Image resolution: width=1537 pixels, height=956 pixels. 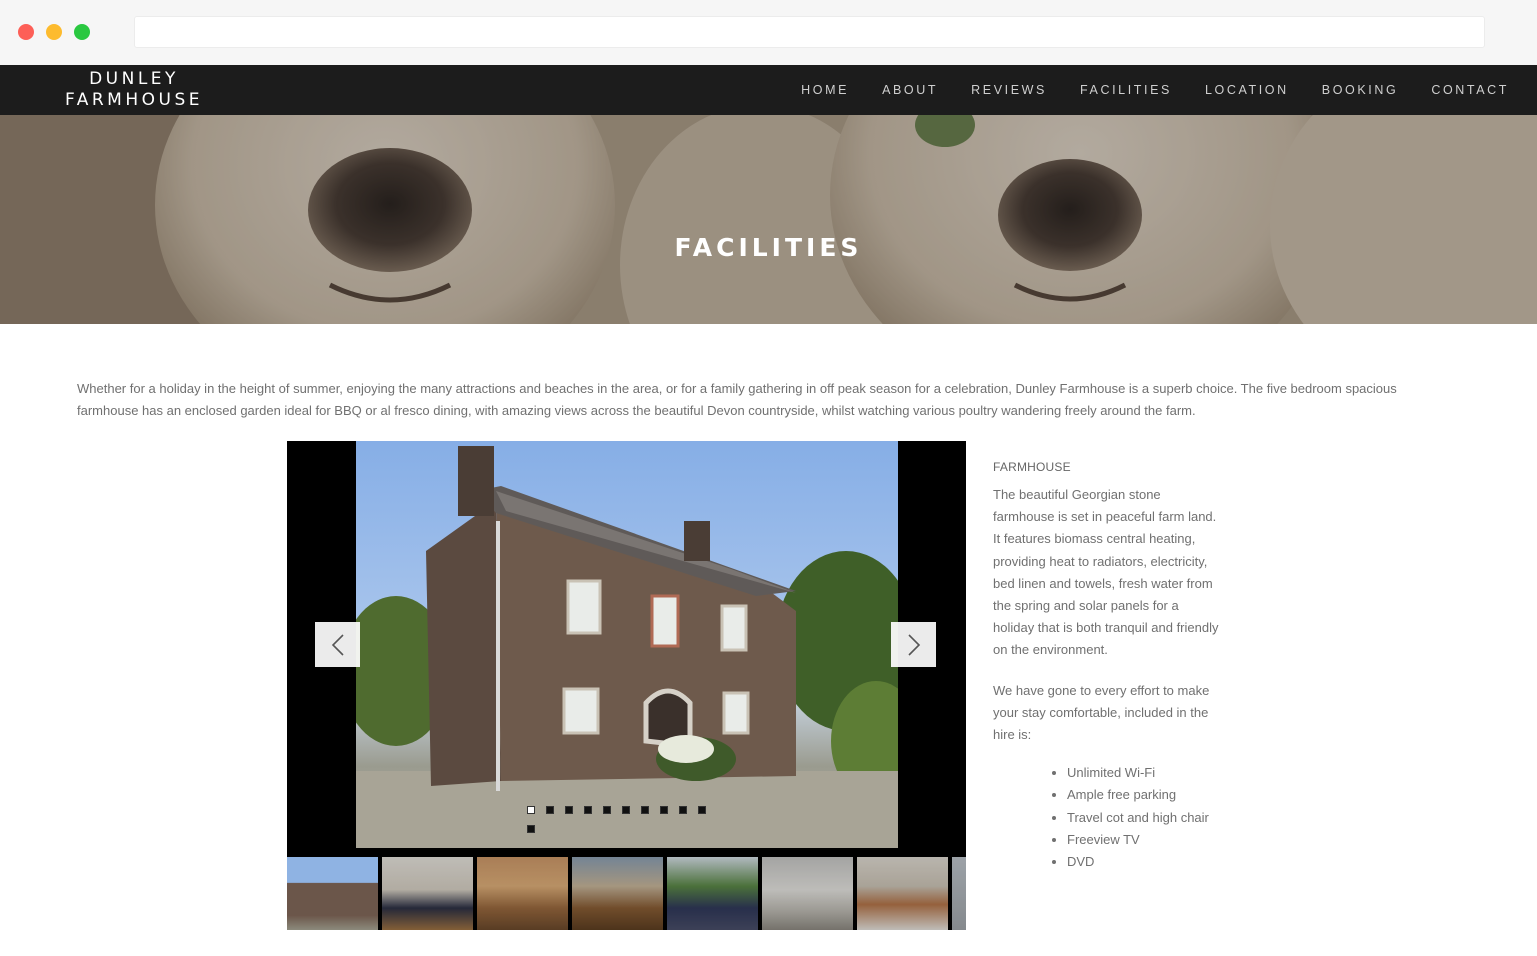 What do you see at coordinates (1145, 862) in the screenshot?
I see `amenity-item: DVD` at bounding box center [1145, 862].